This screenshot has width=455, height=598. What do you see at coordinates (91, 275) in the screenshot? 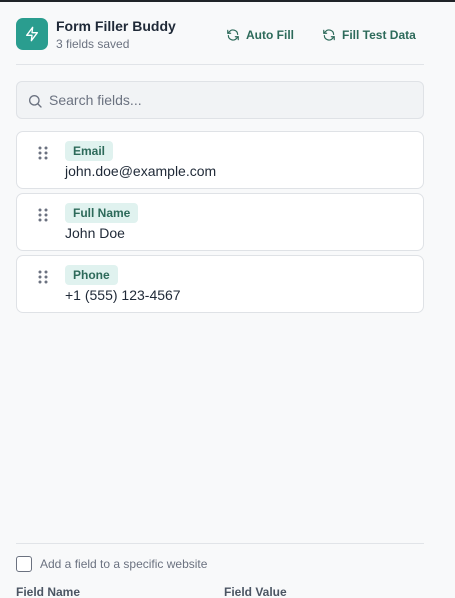
I see `field-name-tag: Phone` at bounding box center [91, 275].